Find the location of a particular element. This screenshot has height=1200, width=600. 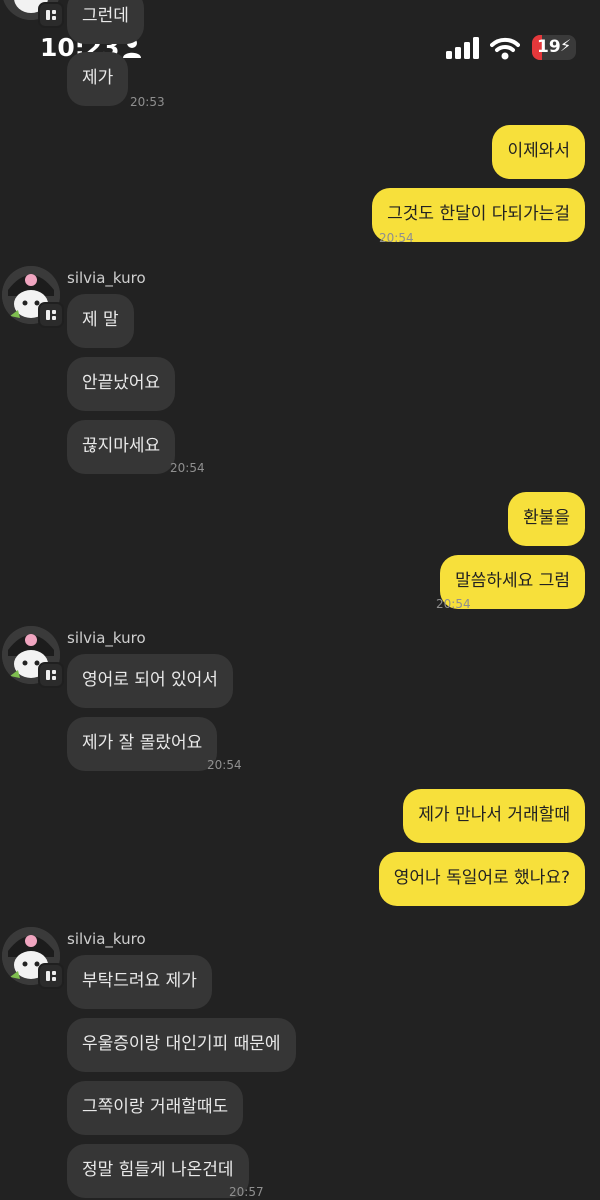

battery-level: 19 is located at coordinates (549, 47).